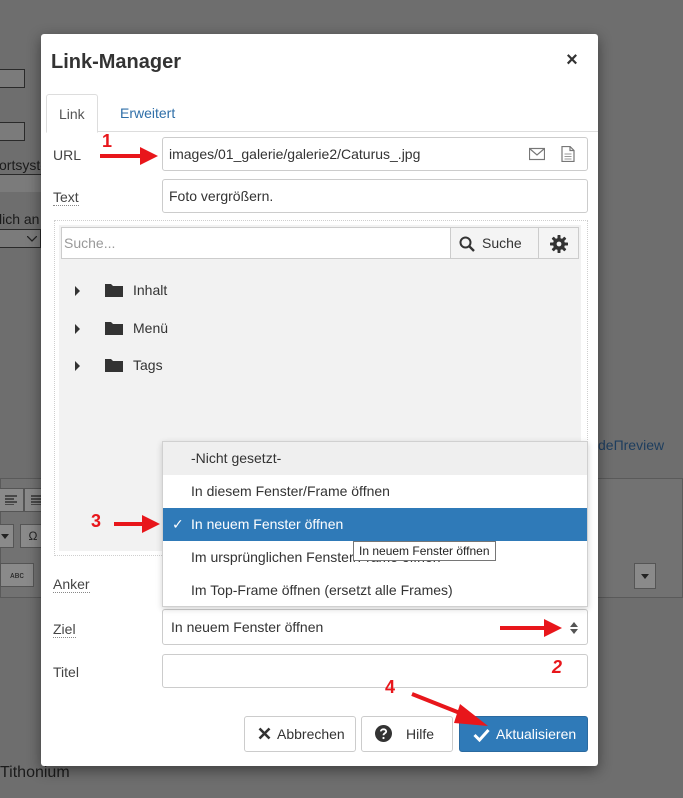 Image resolution: width=683 pixels, height=798 pixels. Describe the element at coordinates (72, 113) in the screenshot. I see `tab-link: Link` at that location.